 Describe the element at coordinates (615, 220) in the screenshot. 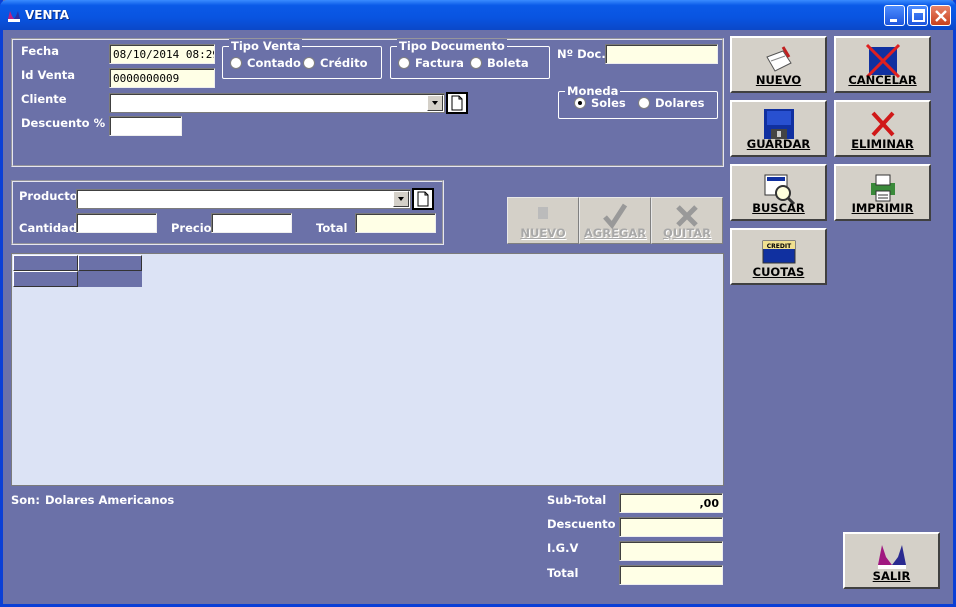

I see `agregar-button: AGREGAR` at that location.